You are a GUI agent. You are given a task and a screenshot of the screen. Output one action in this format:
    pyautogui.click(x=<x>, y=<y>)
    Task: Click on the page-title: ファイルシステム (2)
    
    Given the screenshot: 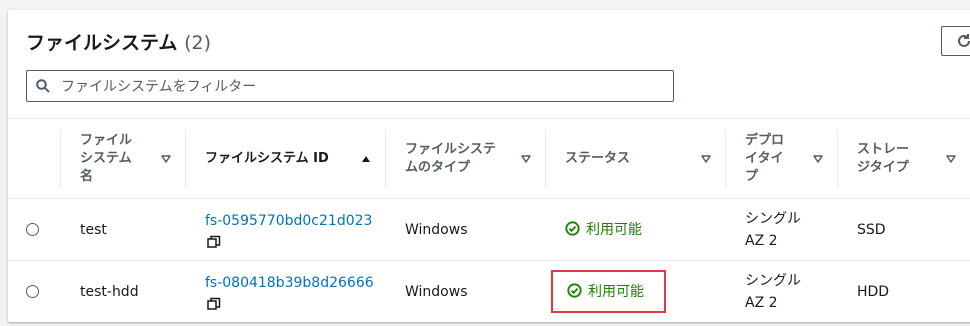 What is the action you would take?
    pyautogui.click(x=118, y=41)
    